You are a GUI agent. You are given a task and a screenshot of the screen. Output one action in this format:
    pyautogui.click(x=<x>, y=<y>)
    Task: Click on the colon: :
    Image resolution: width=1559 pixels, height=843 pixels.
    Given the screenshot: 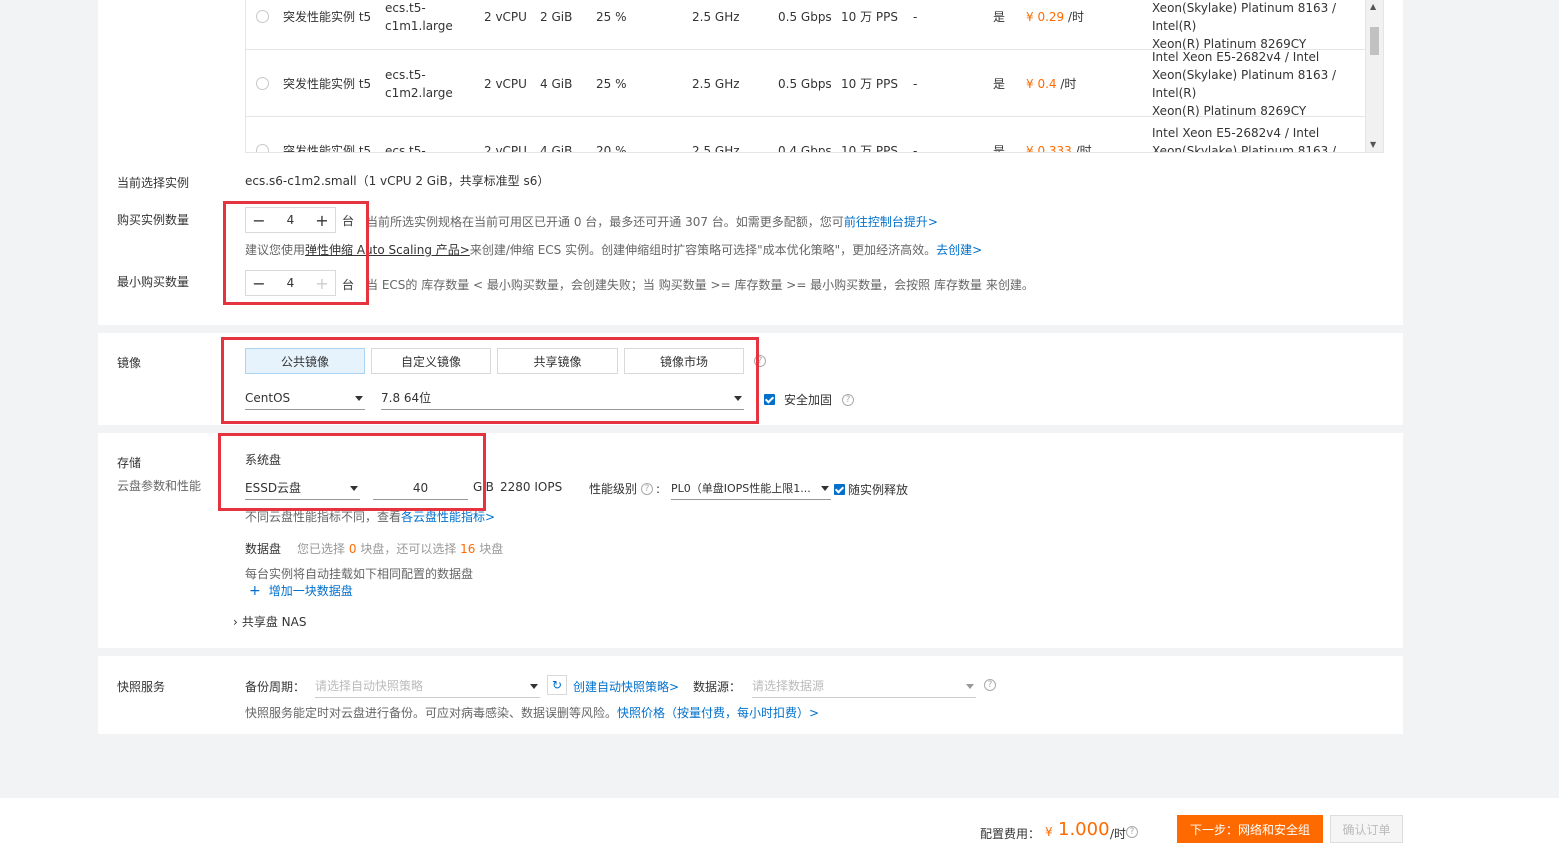 What is the action you would take?
    pyautogui.click(x=658, y=488)
    